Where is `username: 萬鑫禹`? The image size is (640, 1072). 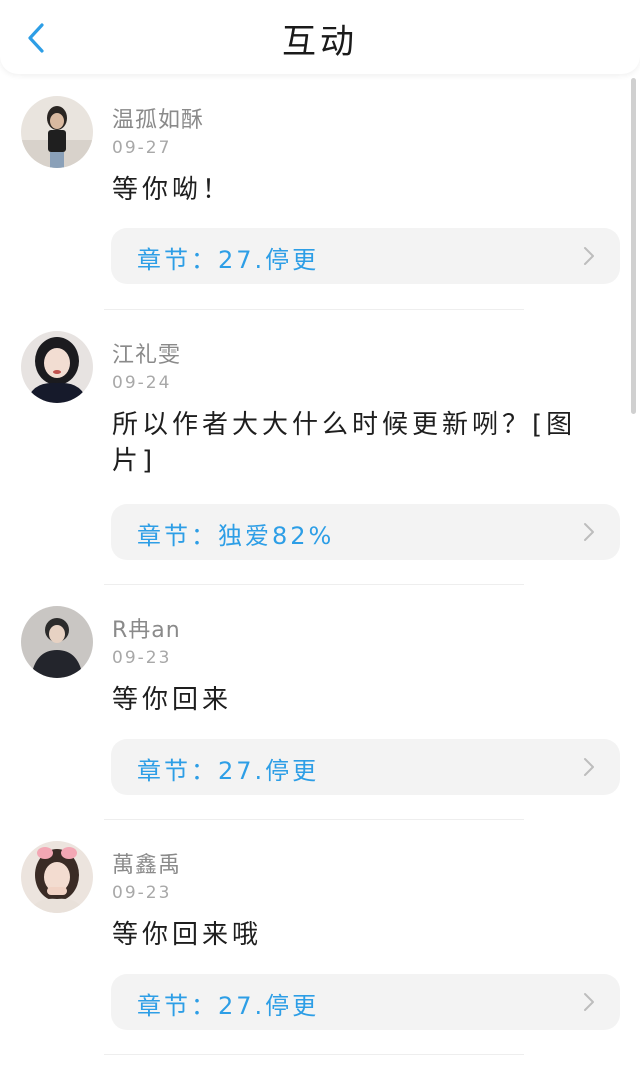 username: 萬鑫禹 is located at coordinates (146, 863).